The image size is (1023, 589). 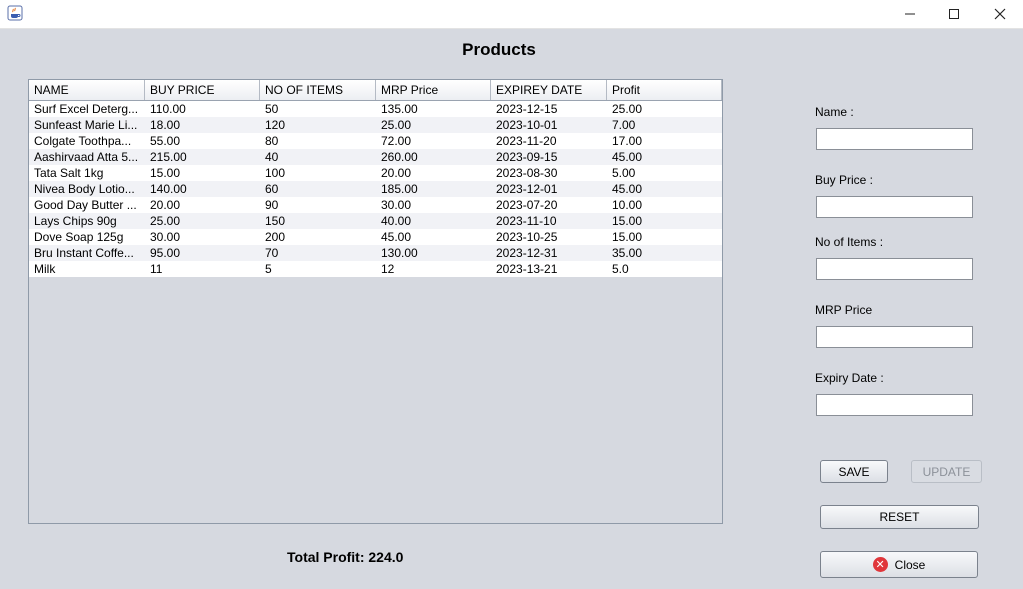 I want to click on cell-buy-price: 25.00, so click(x=202, y=221).